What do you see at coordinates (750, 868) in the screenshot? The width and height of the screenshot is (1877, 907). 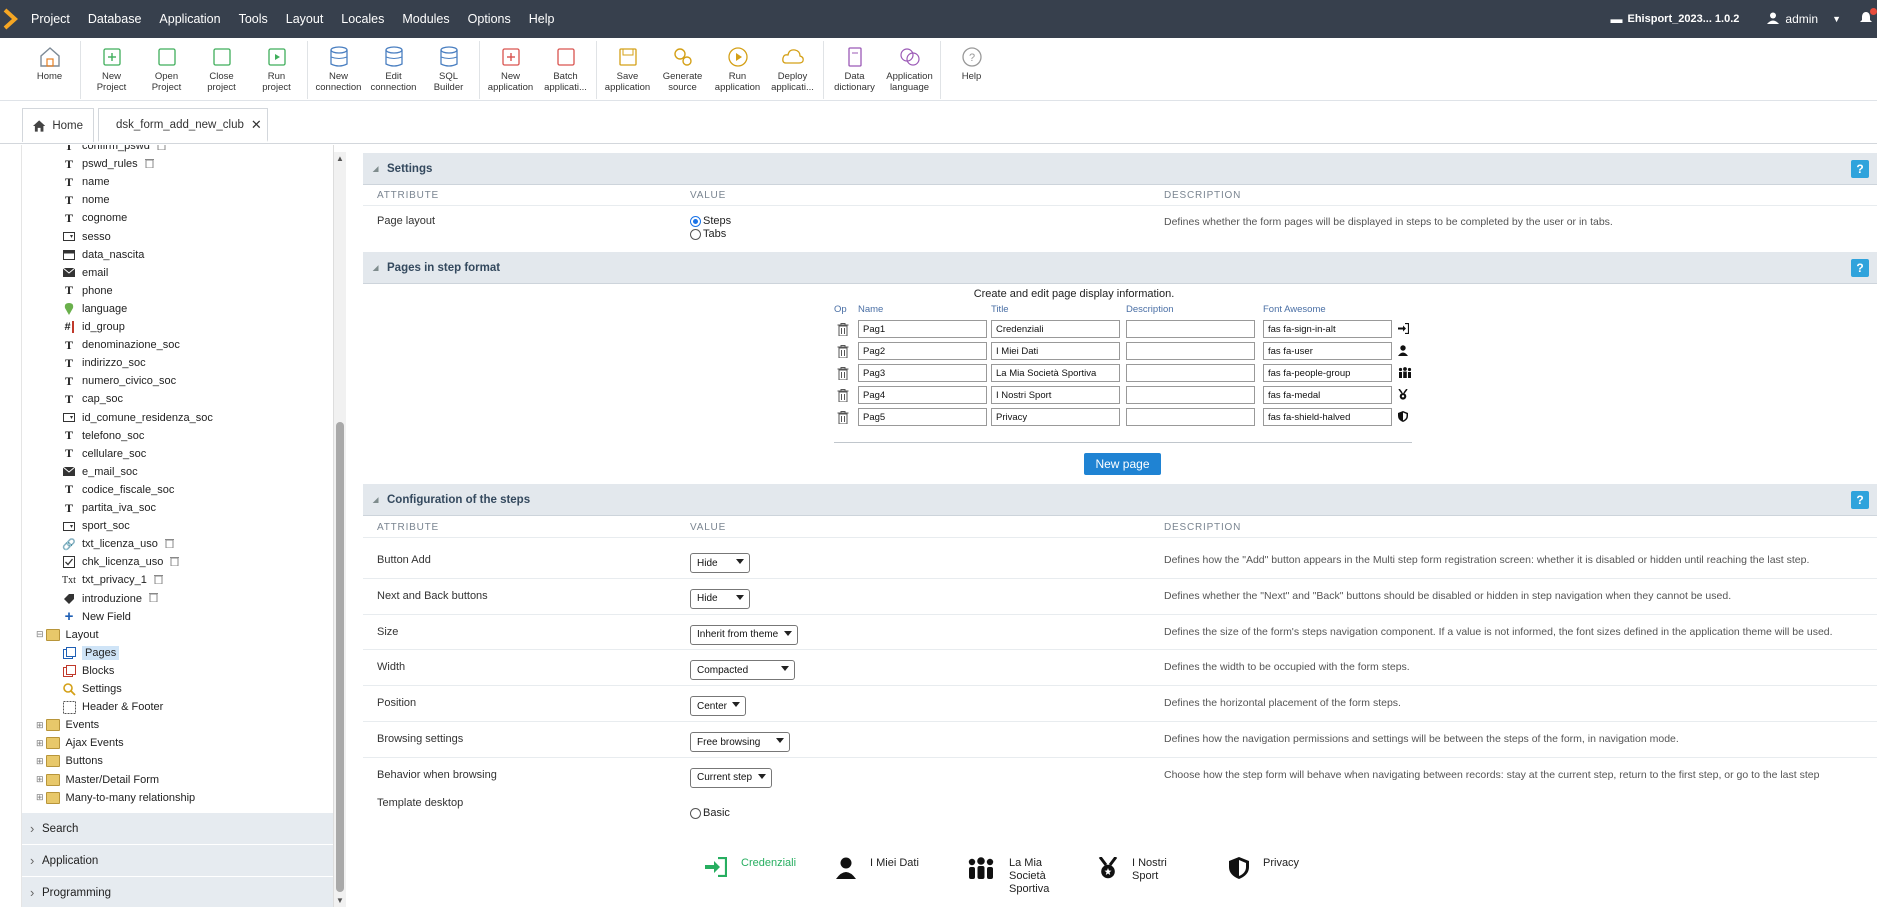 I see `step-1: Credenziali` at bounding box center [750, 868].